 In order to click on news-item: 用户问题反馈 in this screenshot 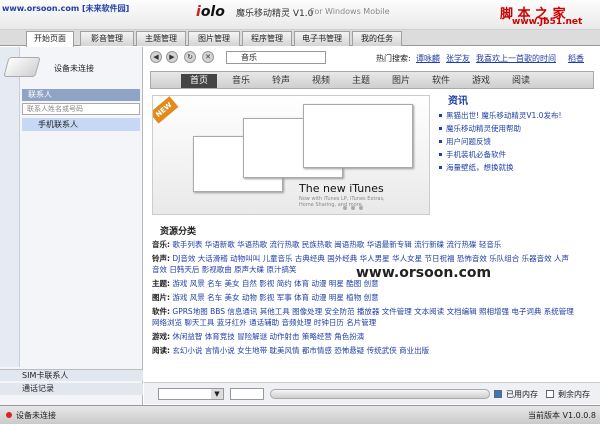, I will do `click(504, 141)`.